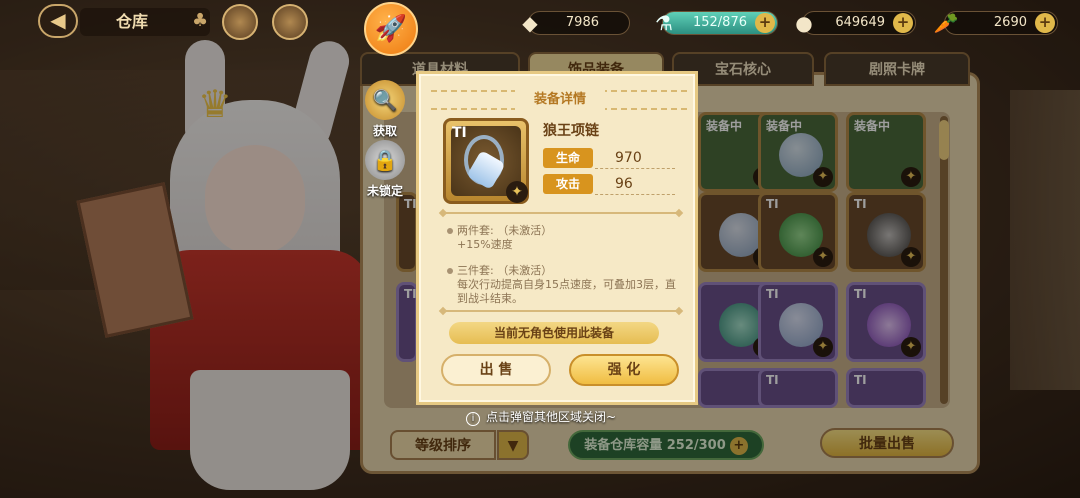 This screenshot has height=498, width=1080. What do you see at coordinates (628, 158) in the screenshot?
I see `stat-value: 970` at bounding box center [628, 158].